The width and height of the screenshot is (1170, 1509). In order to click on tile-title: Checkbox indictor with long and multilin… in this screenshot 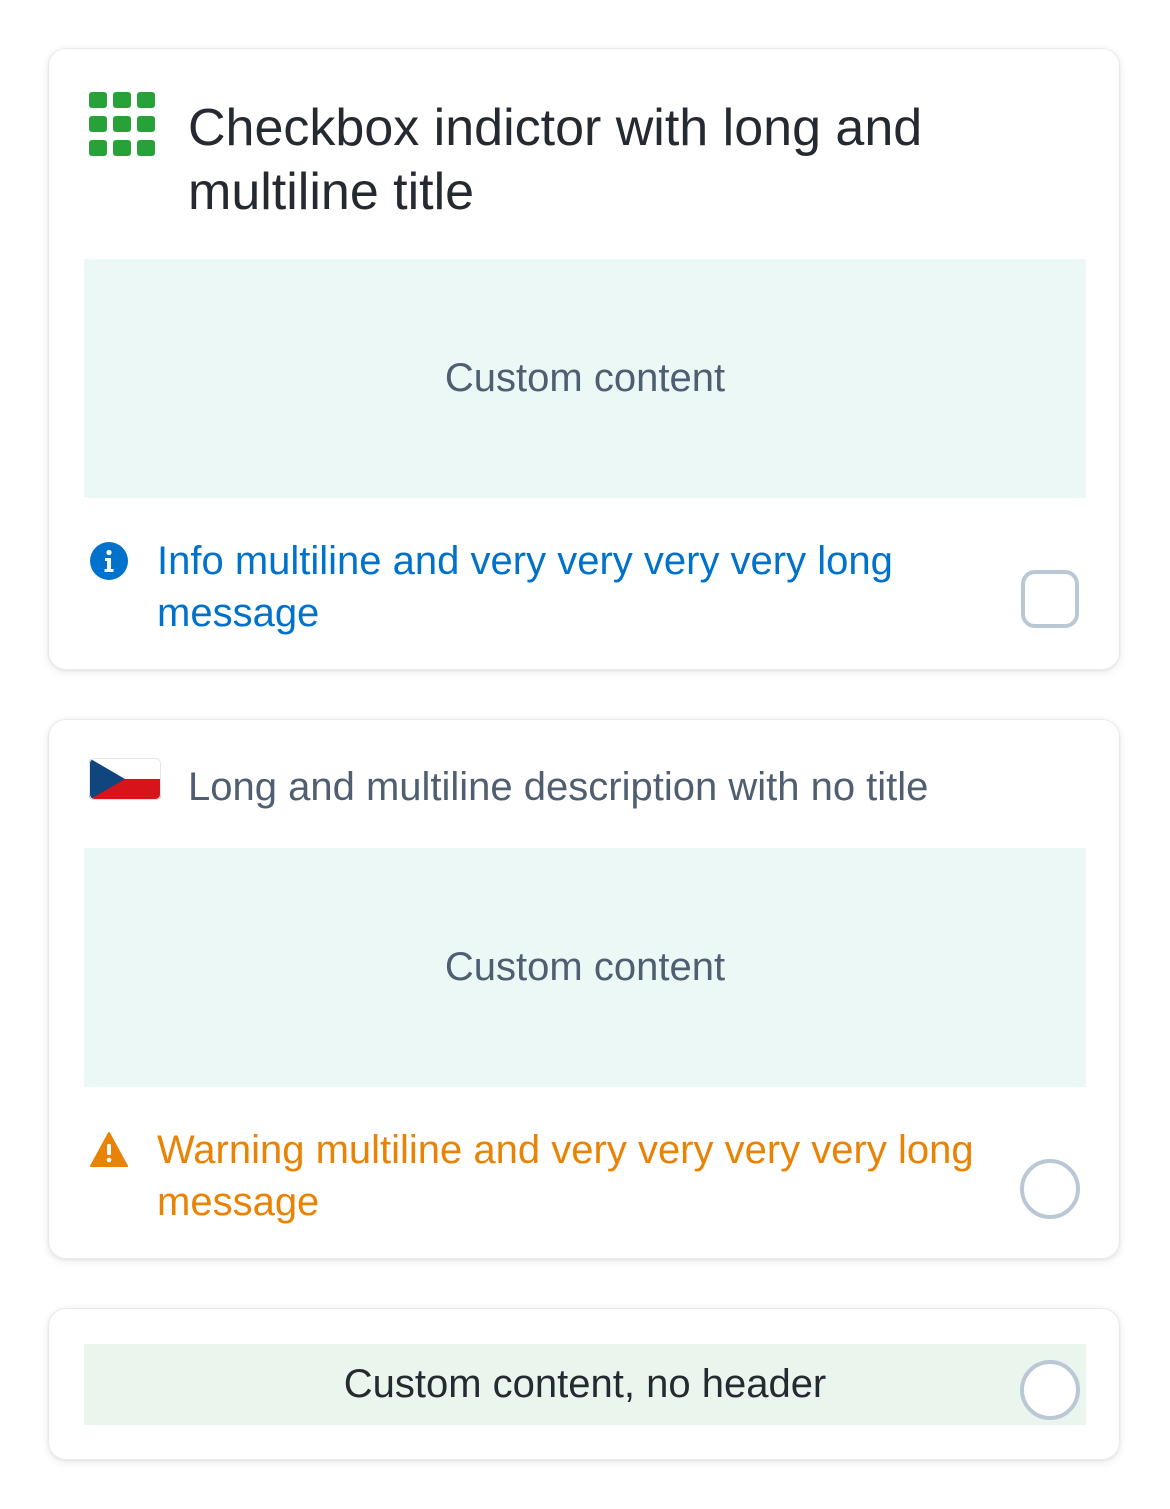, I will do `click(555, 160)`.